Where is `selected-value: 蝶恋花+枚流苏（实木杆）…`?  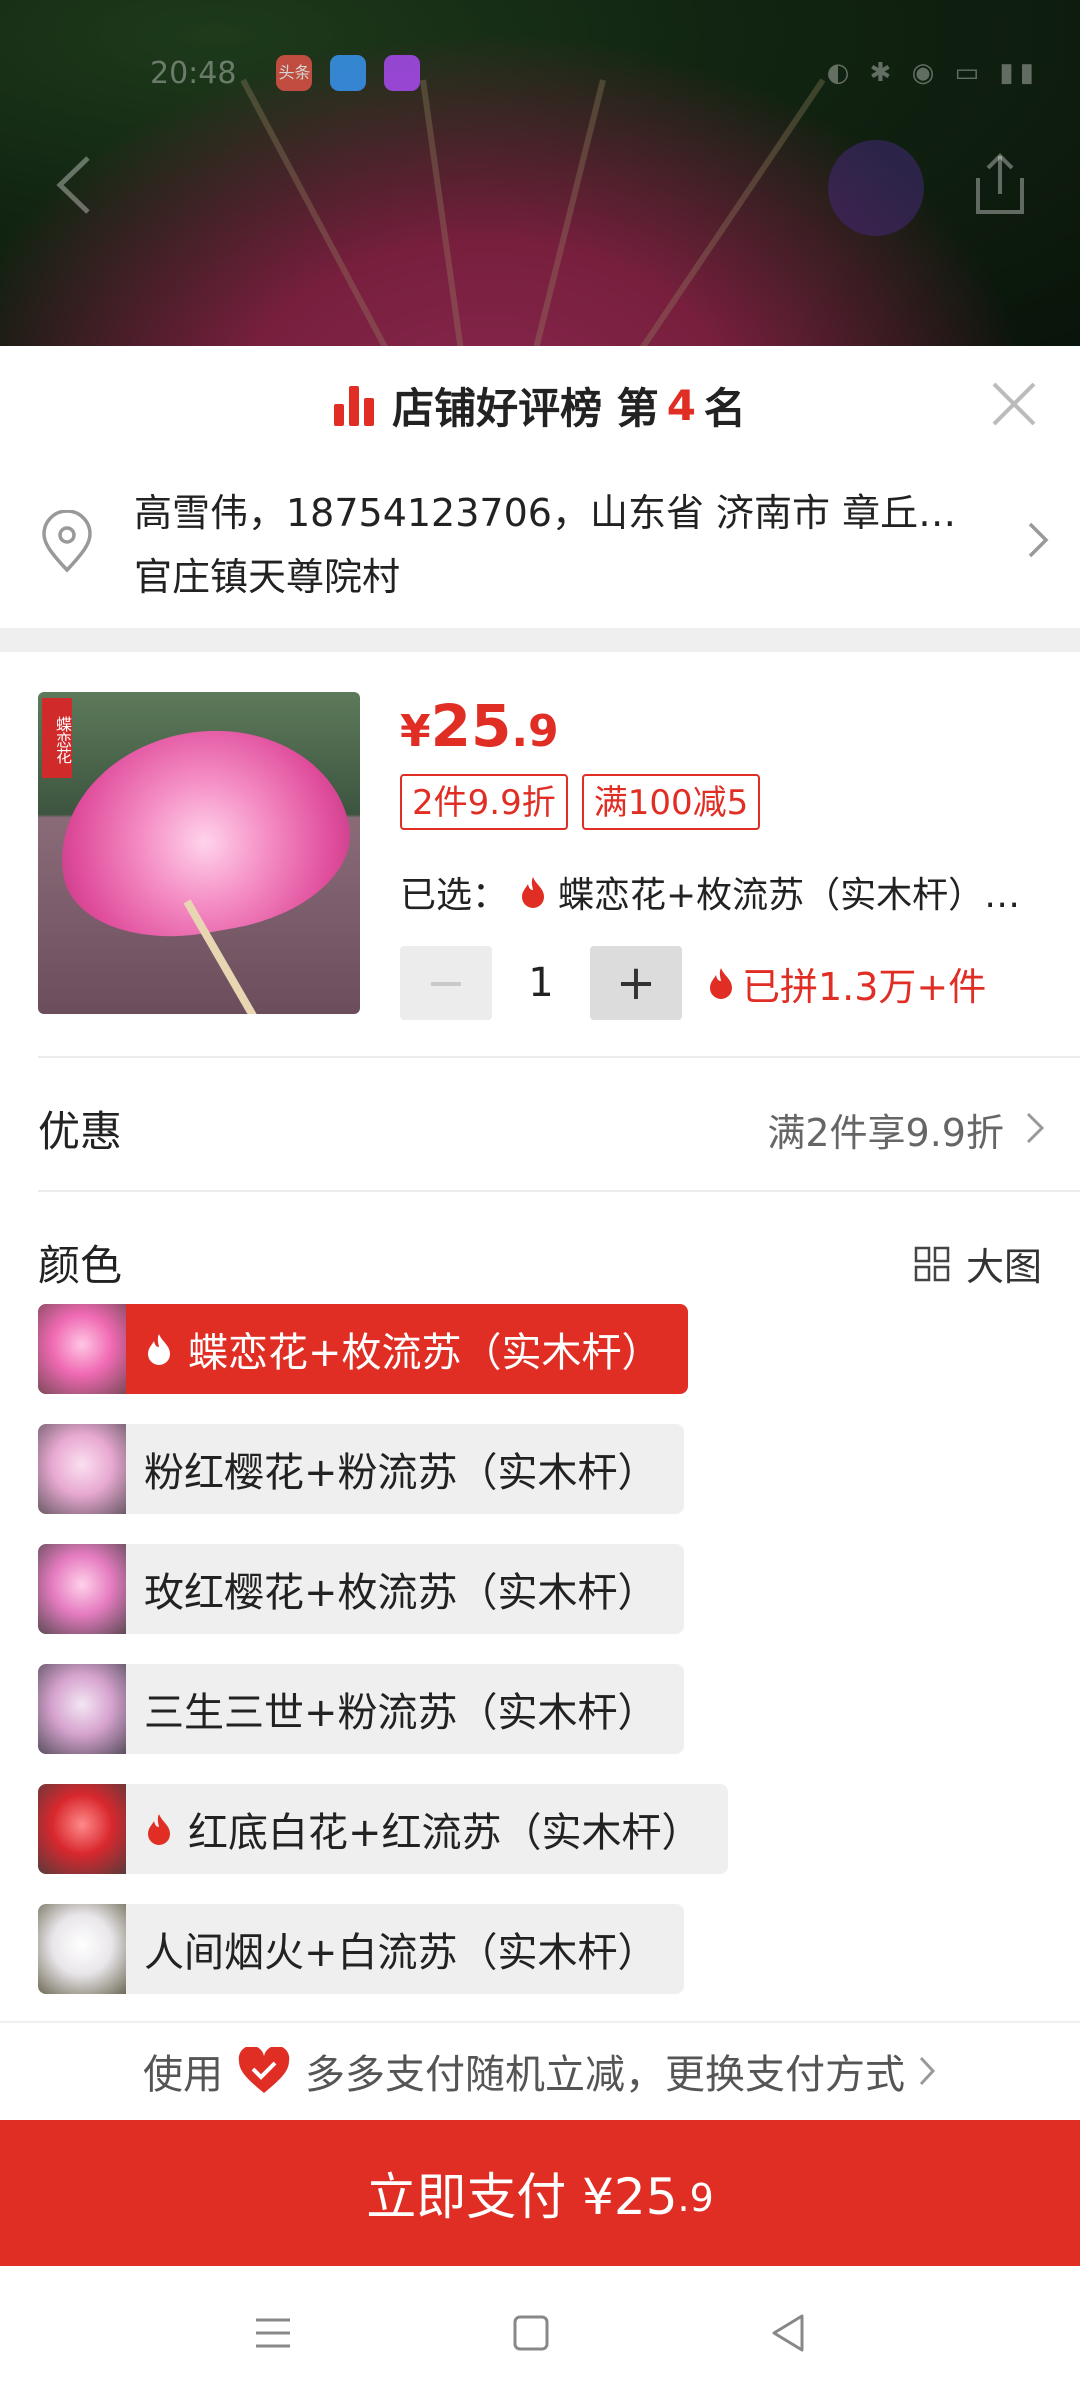
selected-value: 蝶恋花+枚流苏（实木杆）… is located at coordinates (789, 895).